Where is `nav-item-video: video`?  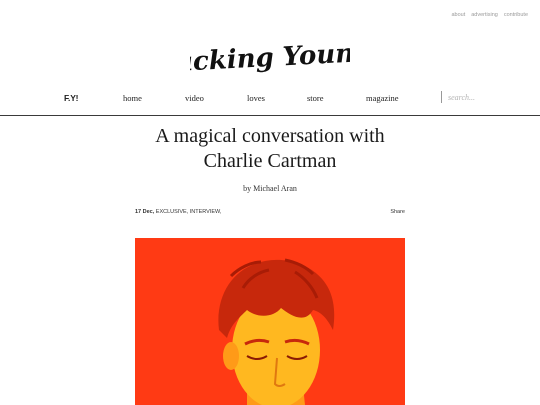 nav-item-video: video is located at coordinates (194, 98).